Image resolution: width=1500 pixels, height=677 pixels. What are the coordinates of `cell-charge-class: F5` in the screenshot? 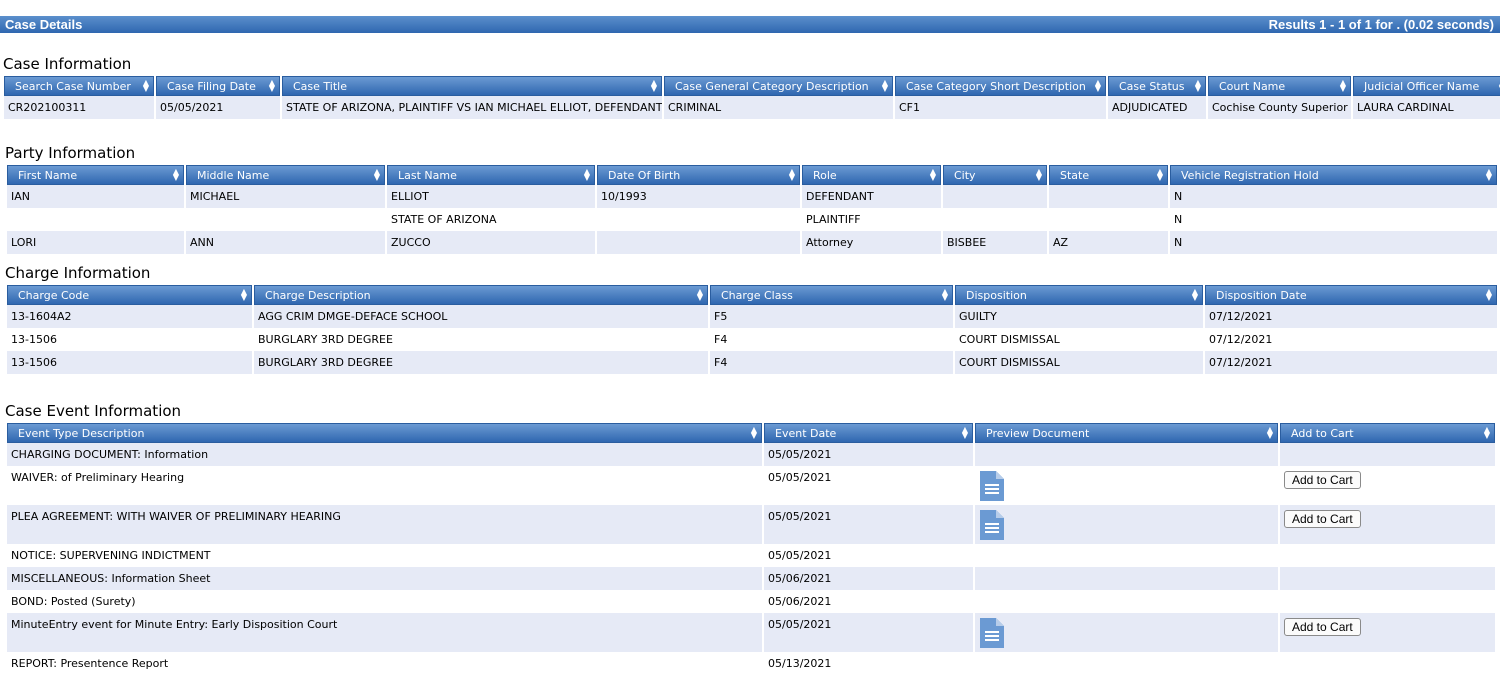 It's located at (831, 316).